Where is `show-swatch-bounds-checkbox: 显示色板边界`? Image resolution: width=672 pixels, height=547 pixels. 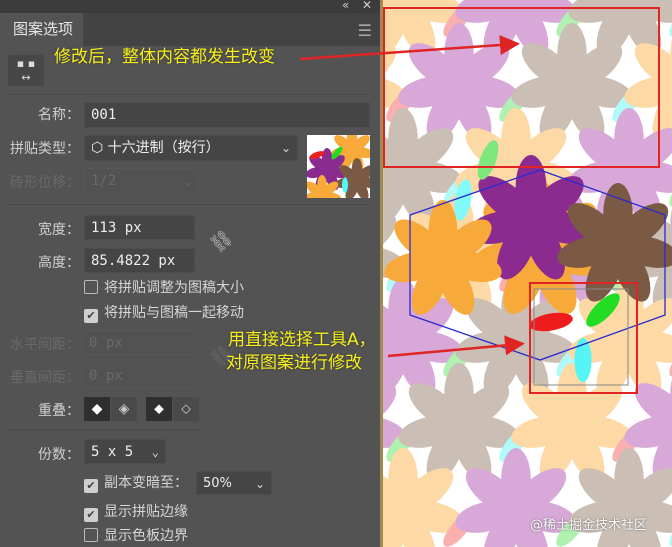 show-swatch-bounds-checkbox: 显示色板边界 is located at coordinates (136, 536).